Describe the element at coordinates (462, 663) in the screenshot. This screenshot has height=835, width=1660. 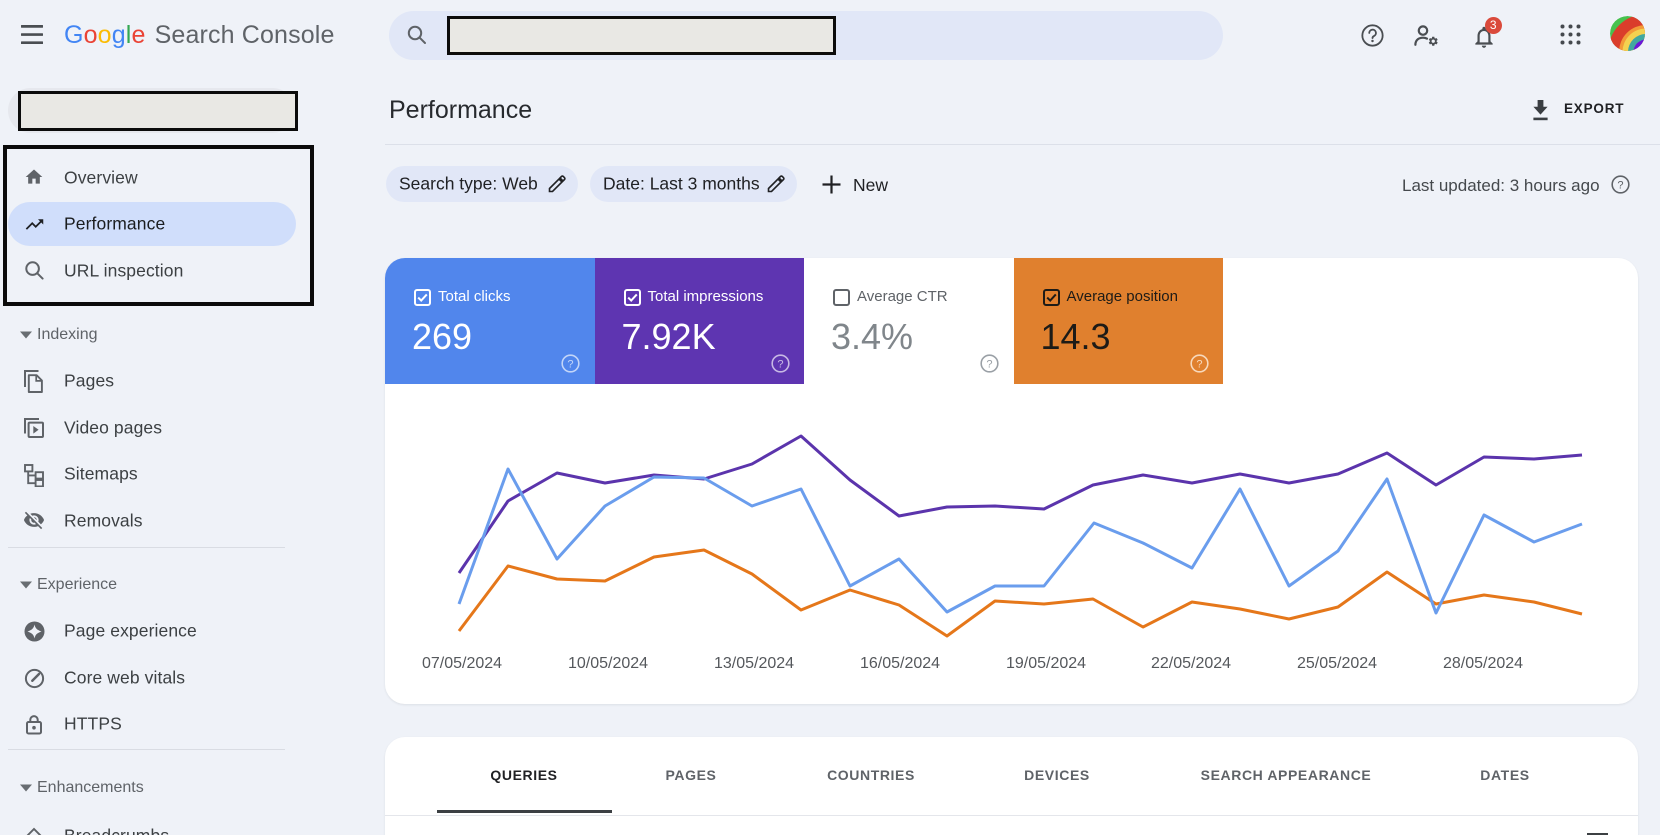
I see `svg-text: 07/05/2024` at that location.